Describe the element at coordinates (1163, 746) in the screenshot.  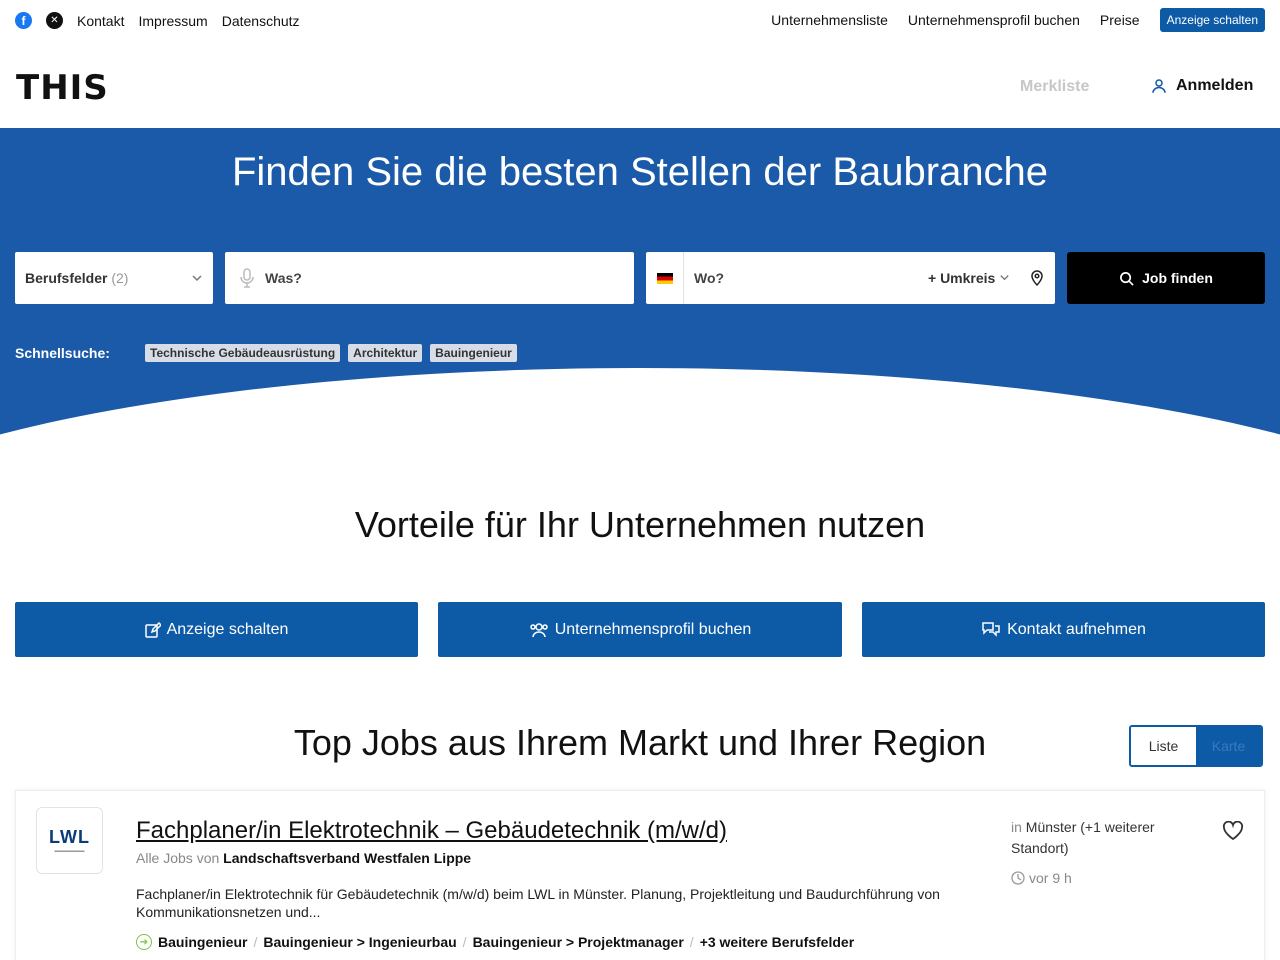
I see `toggle-liste: Liste` at that location.